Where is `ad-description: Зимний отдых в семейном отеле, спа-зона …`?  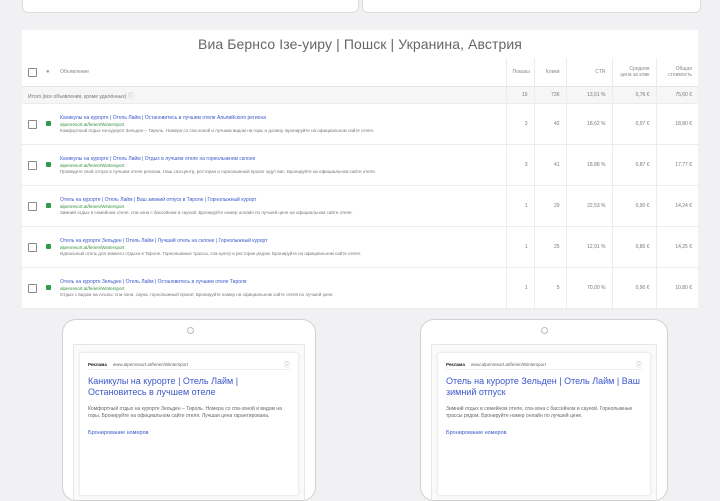
ad-description: Зимний отдых в семейном отеле, спа-зона … is located at coordinates (206, 212).